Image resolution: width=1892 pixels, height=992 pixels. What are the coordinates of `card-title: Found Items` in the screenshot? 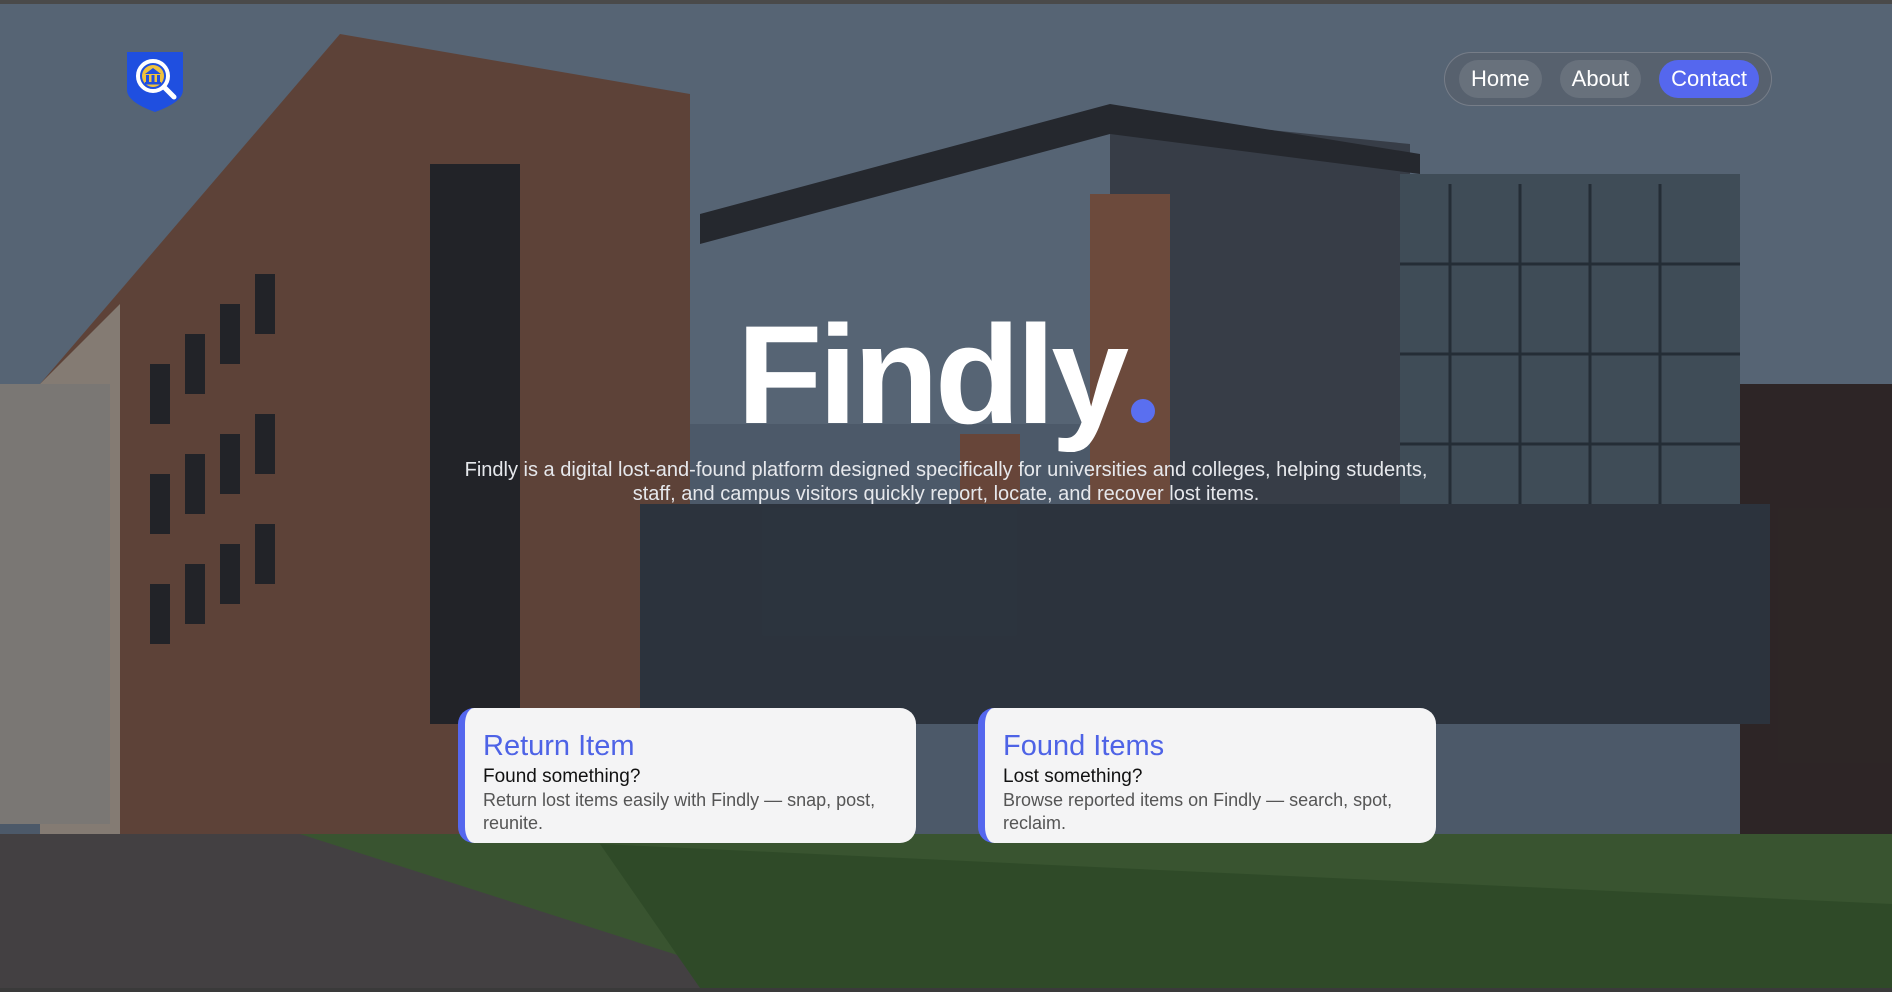 It's located at (1084, 746).